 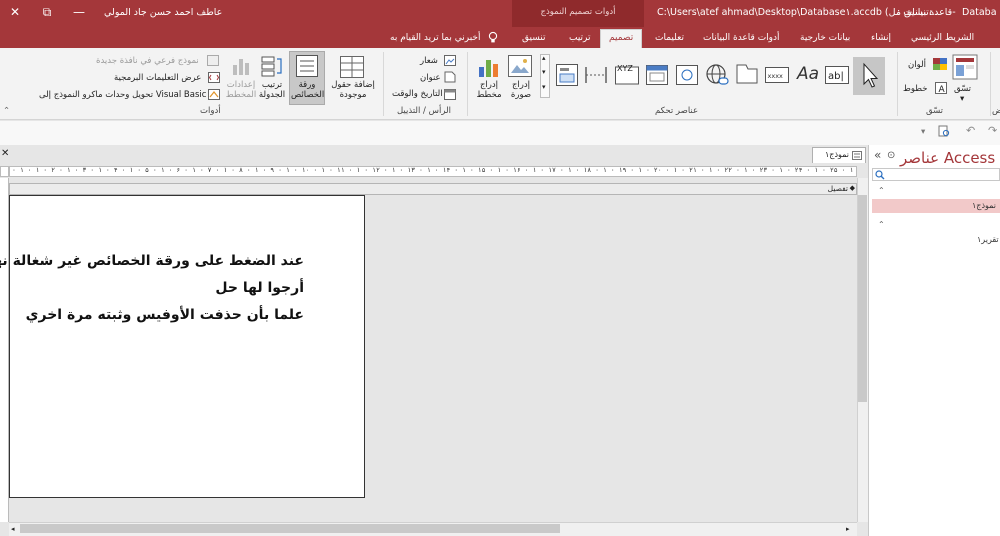 I want to click on nav-item-form1: نموذج١, so click(x=936, y=206).